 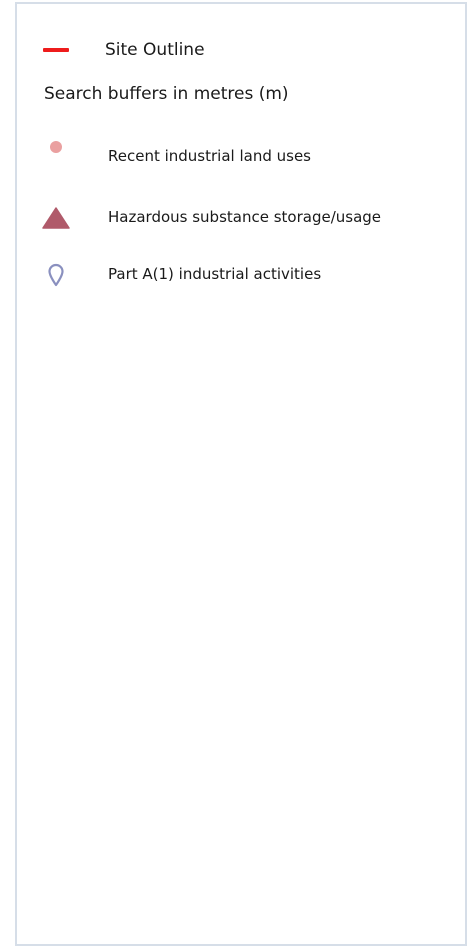 What do you see at coordinates (166, 94) in the screenshot?
I see `search-buffers-heading: Search buffers in metres (m)` at bounding box center [166, 94].